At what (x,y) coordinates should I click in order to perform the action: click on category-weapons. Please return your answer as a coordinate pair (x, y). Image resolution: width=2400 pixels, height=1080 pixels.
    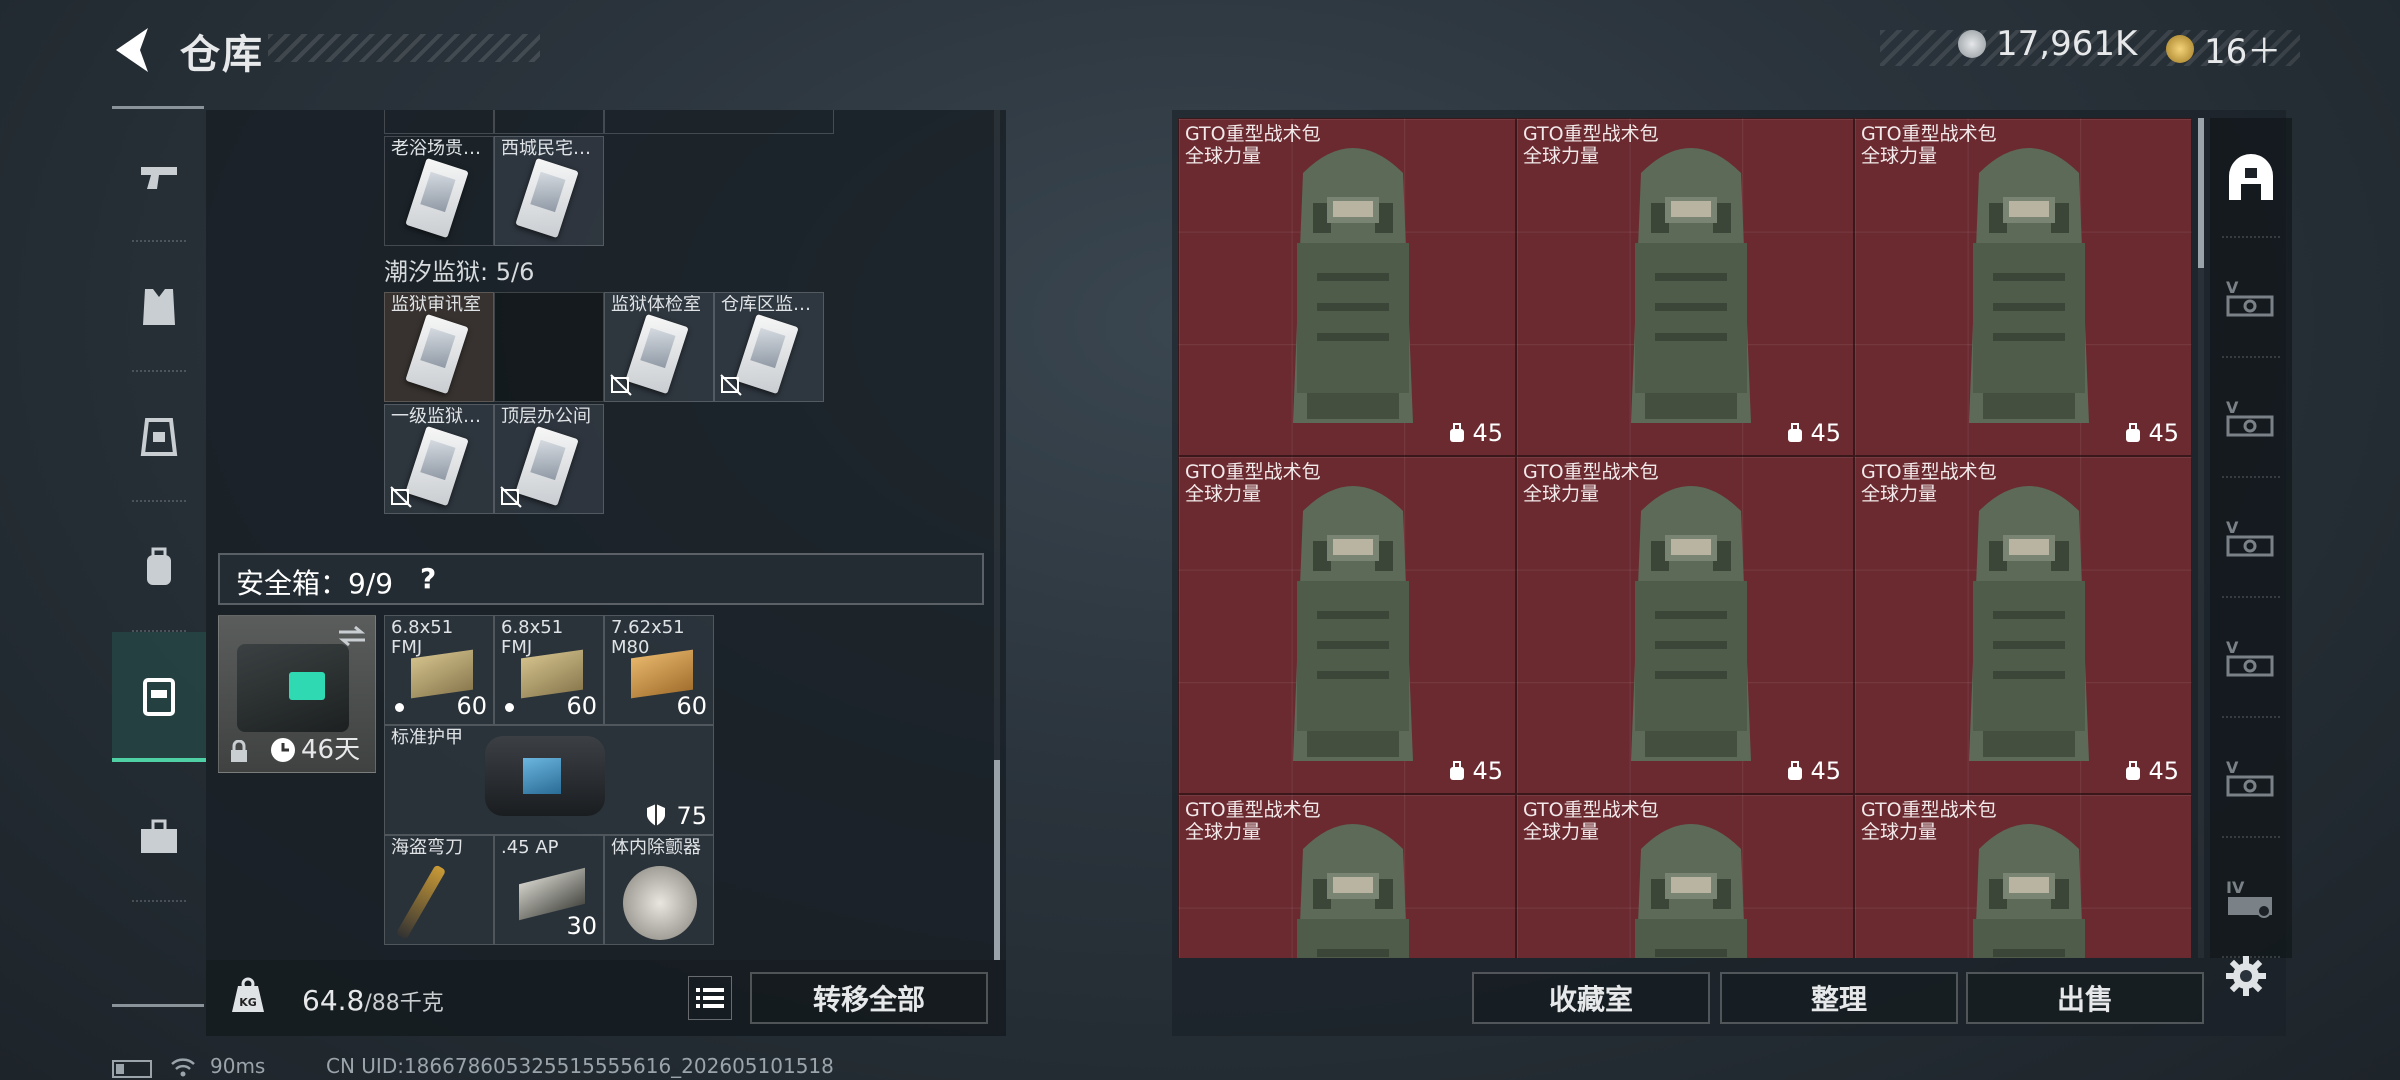
    Looking at the image, I should click on (159, 177).